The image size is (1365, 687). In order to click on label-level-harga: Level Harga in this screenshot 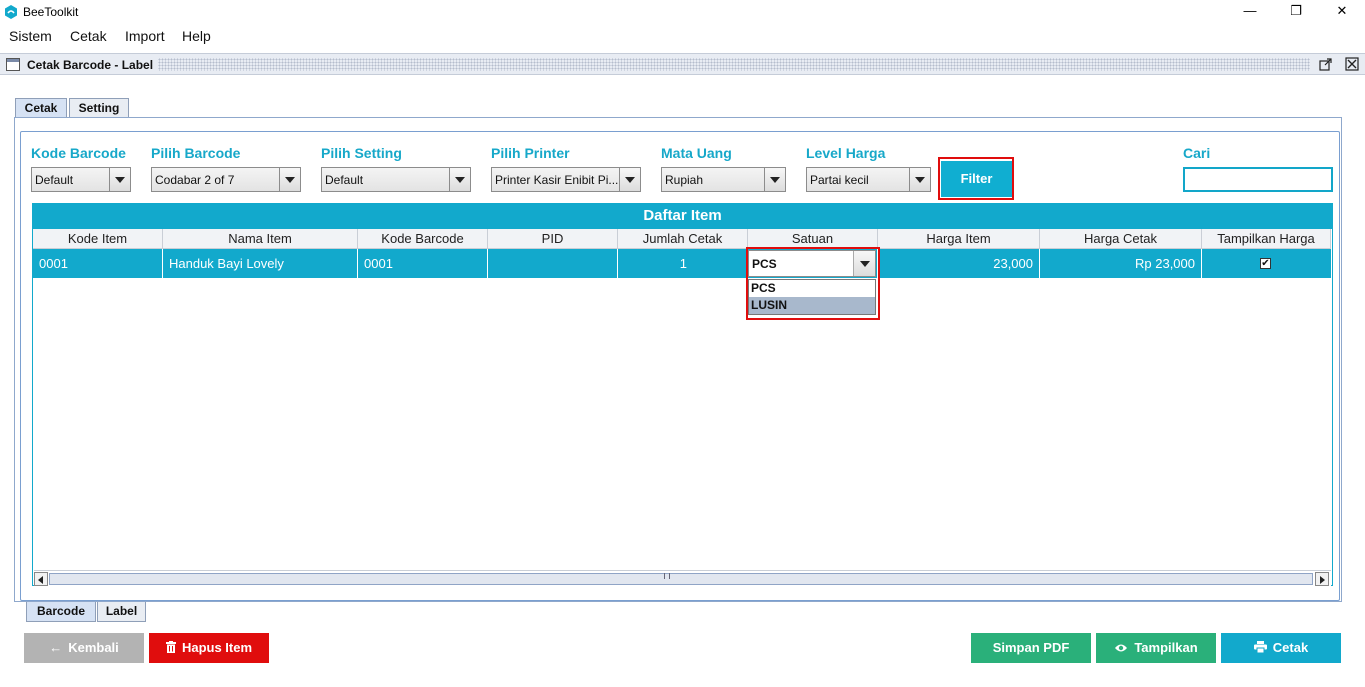, I will do `click(846, 153)`.